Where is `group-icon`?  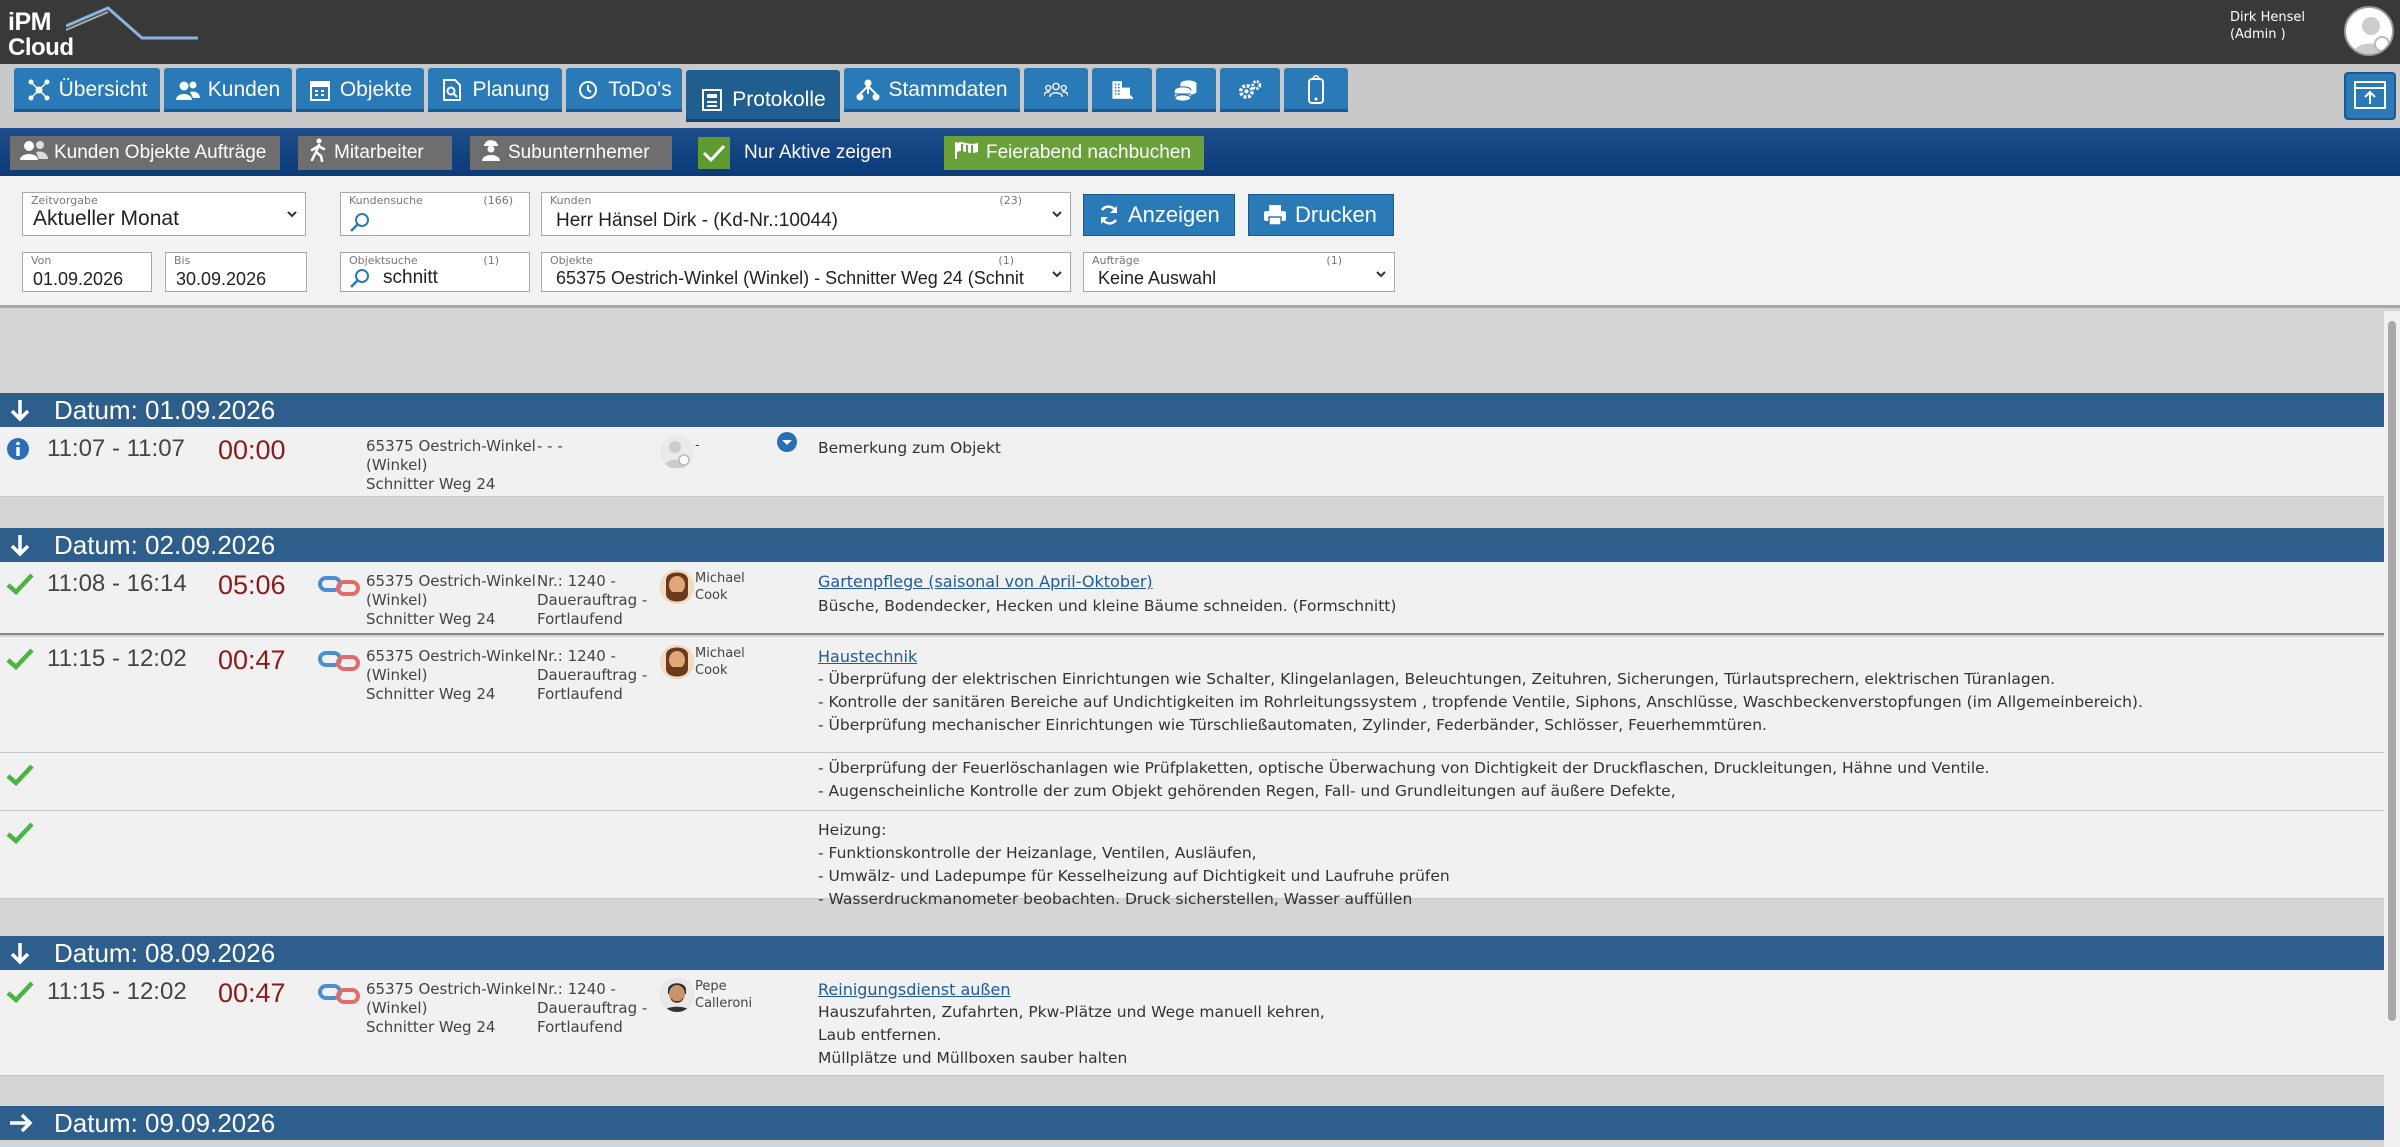
group-icon is located at coordinates (1056, 90).